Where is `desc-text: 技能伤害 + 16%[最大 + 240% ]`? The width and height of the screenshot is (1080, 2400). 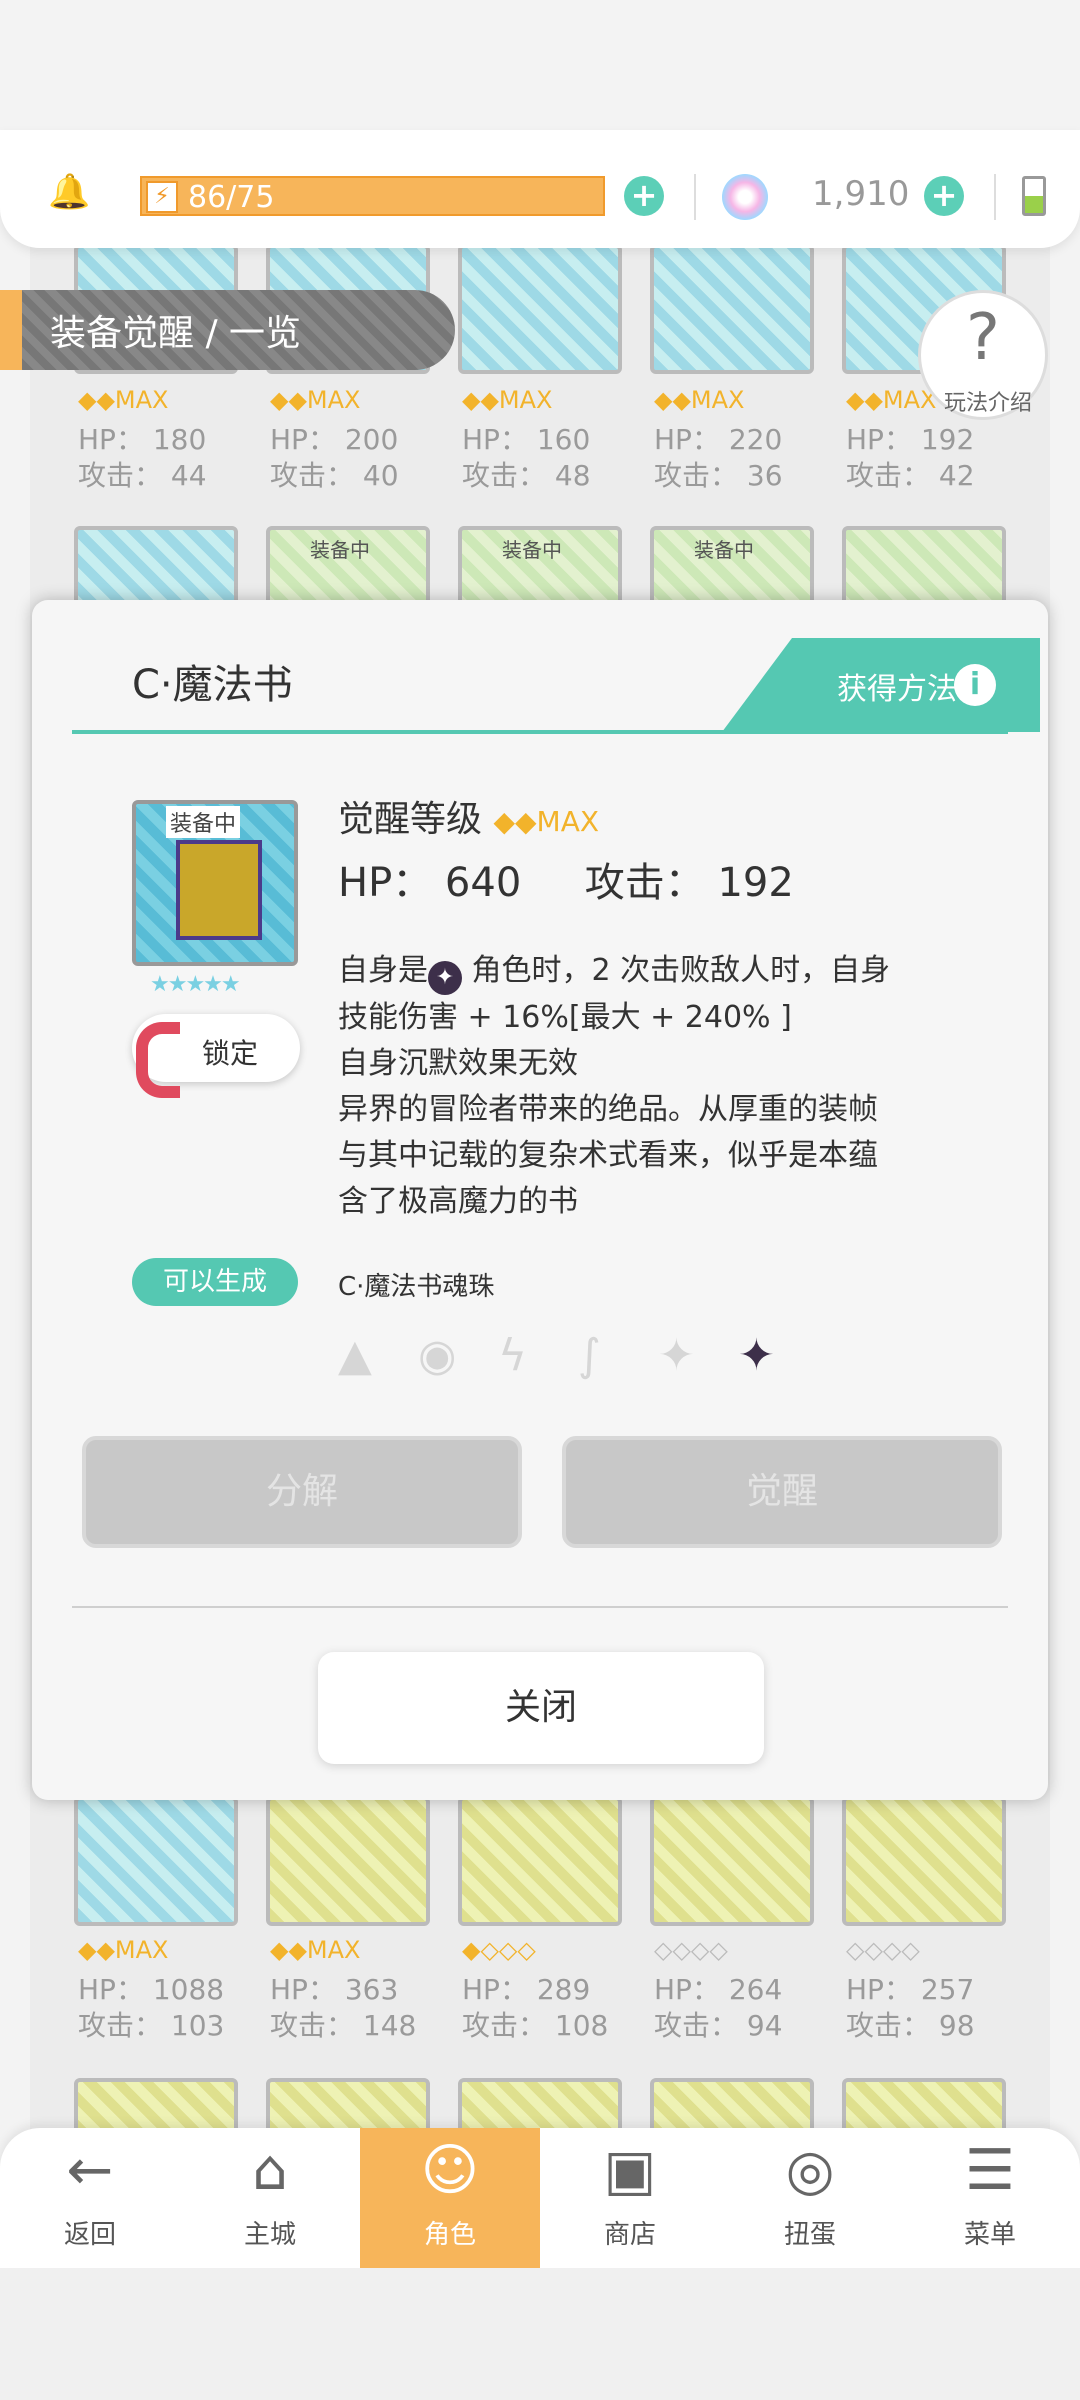 desc-text: 技能伤害 + 16%[最大 + 240% ] is located at coordinates (565, 1017).